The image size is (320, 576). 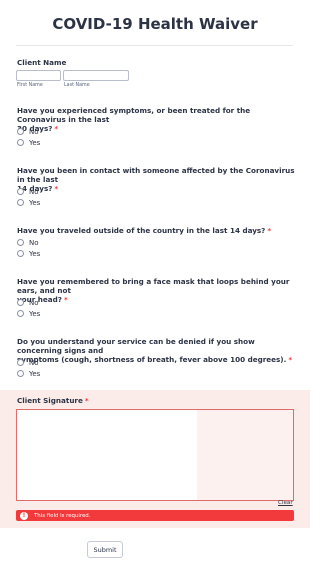 I want to click on error-text: This field is required., so click(x=62, y=515).